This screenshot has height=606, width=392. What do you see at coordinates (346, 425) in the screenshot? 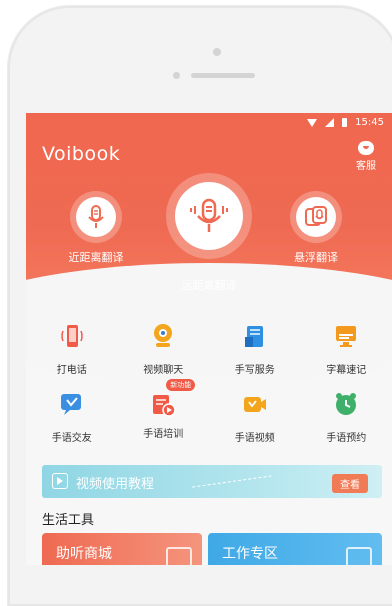
I see `feature-sign-booking: 手语预约` at bounding box center [346, 425].